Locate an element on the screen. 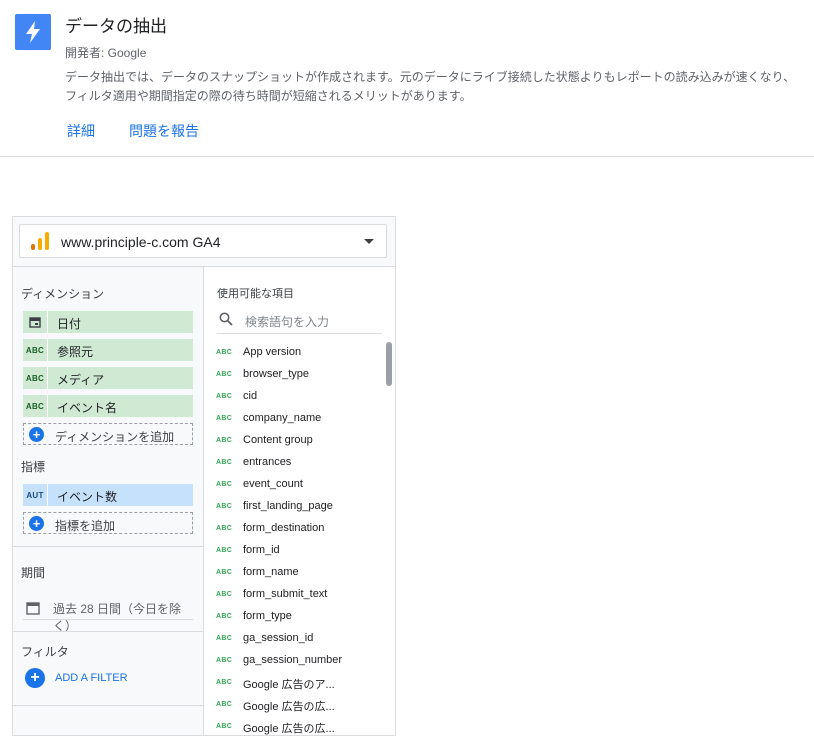 The height and width of the screenshot is (752, 814). dimension-chip-medium: ABC メディア is located at coordinates (108, 378).